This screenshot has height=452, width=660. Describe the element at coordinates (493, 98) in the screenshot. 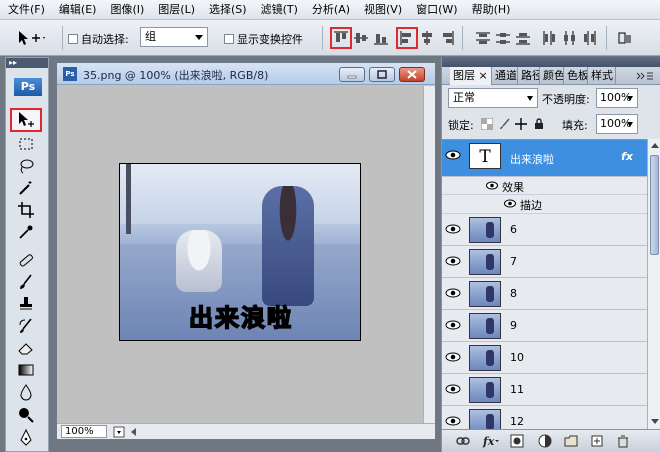

I see `blend-mode-dropdown: 正常` at that location.